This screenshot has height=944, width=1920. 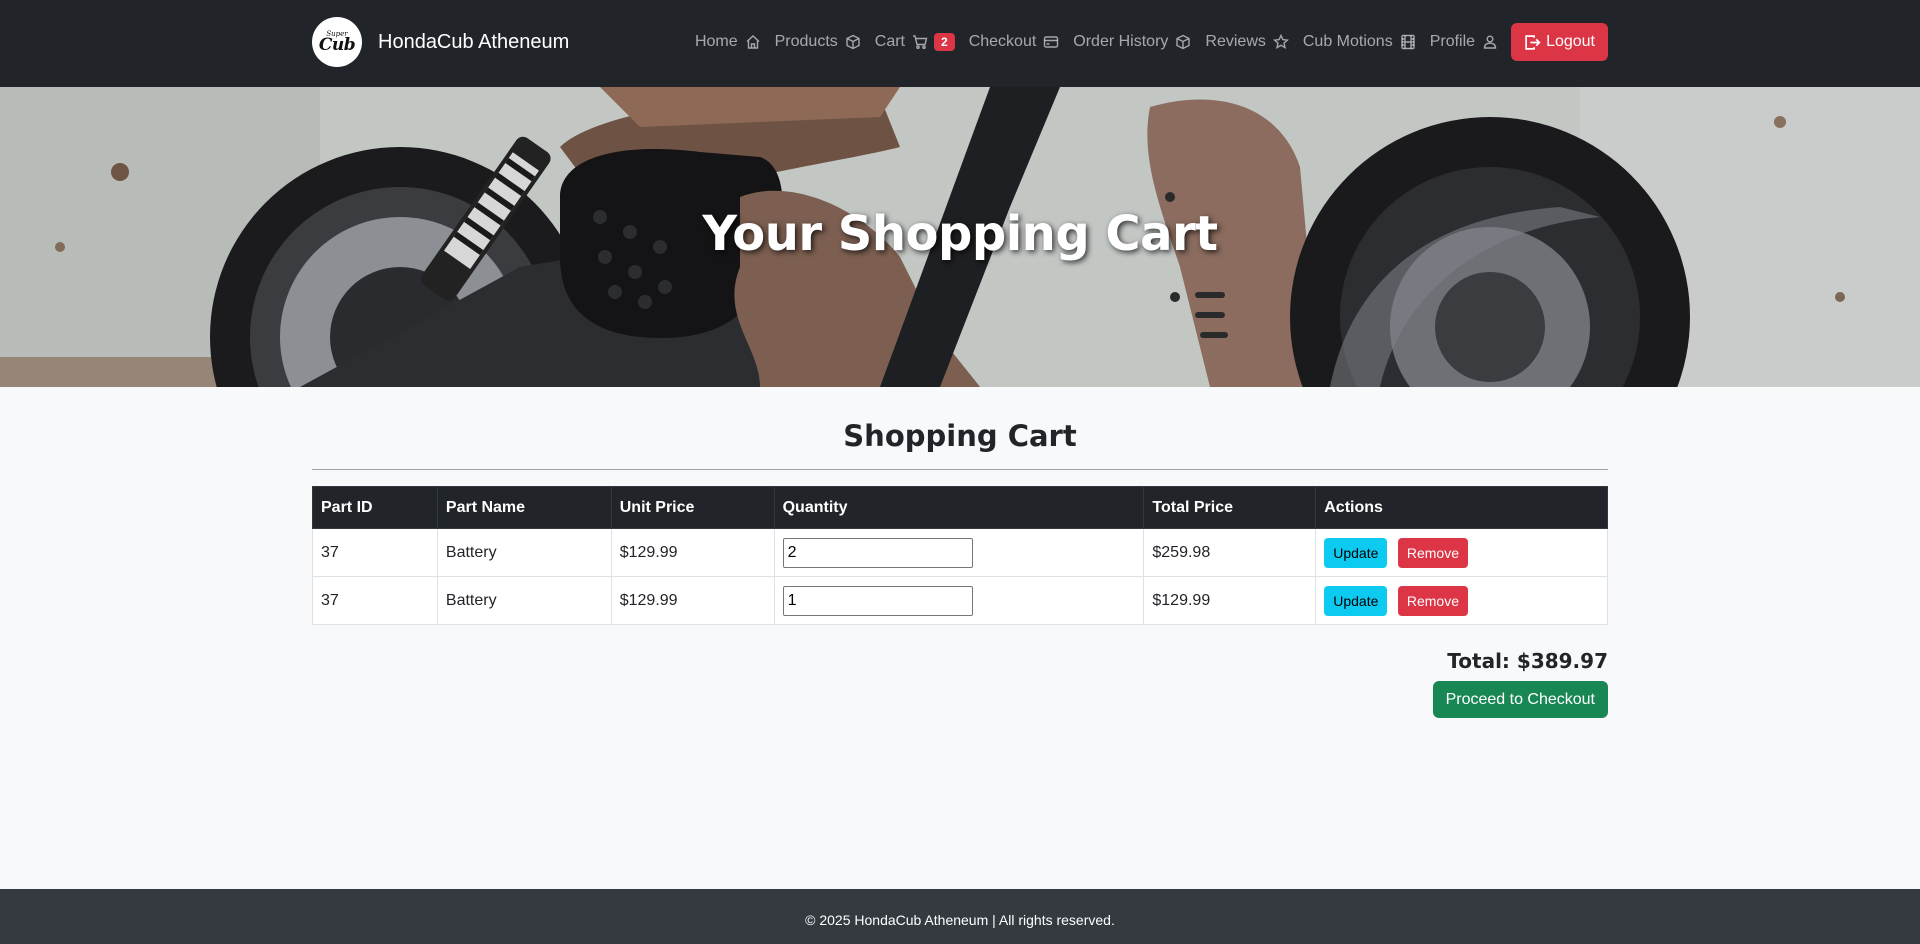 I want to click on nav-cart-label: Cart, so click(x=889, y=41).